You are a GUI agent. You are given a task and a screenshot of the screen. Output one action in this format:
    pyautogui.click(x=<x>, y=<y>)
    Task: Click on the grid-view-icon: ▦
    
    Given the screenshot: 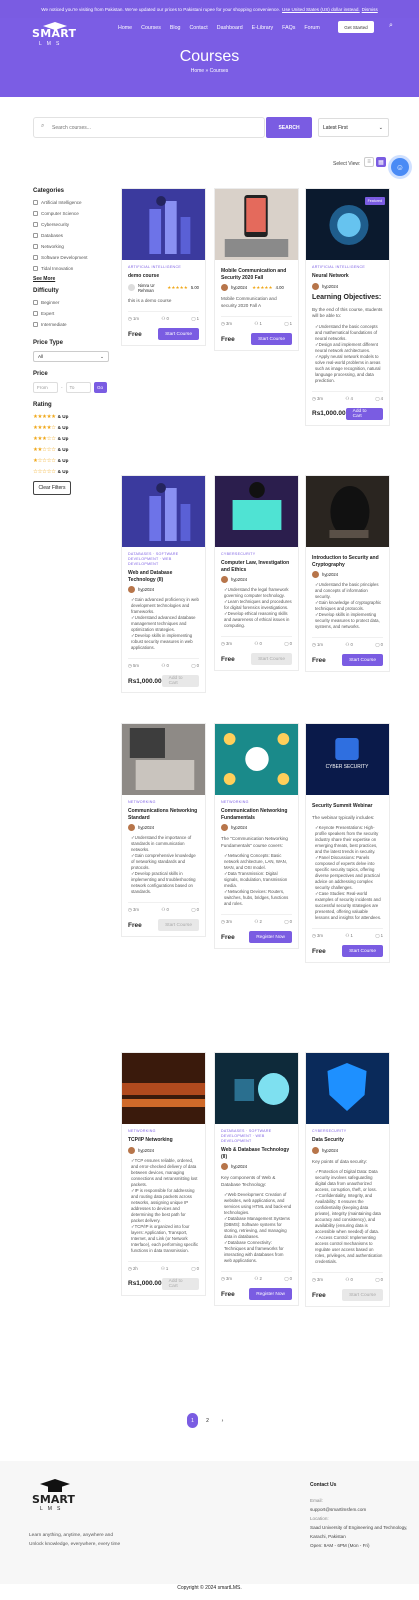 What is the action you would take?
    pyautogui.click(x=381, y=162)
    